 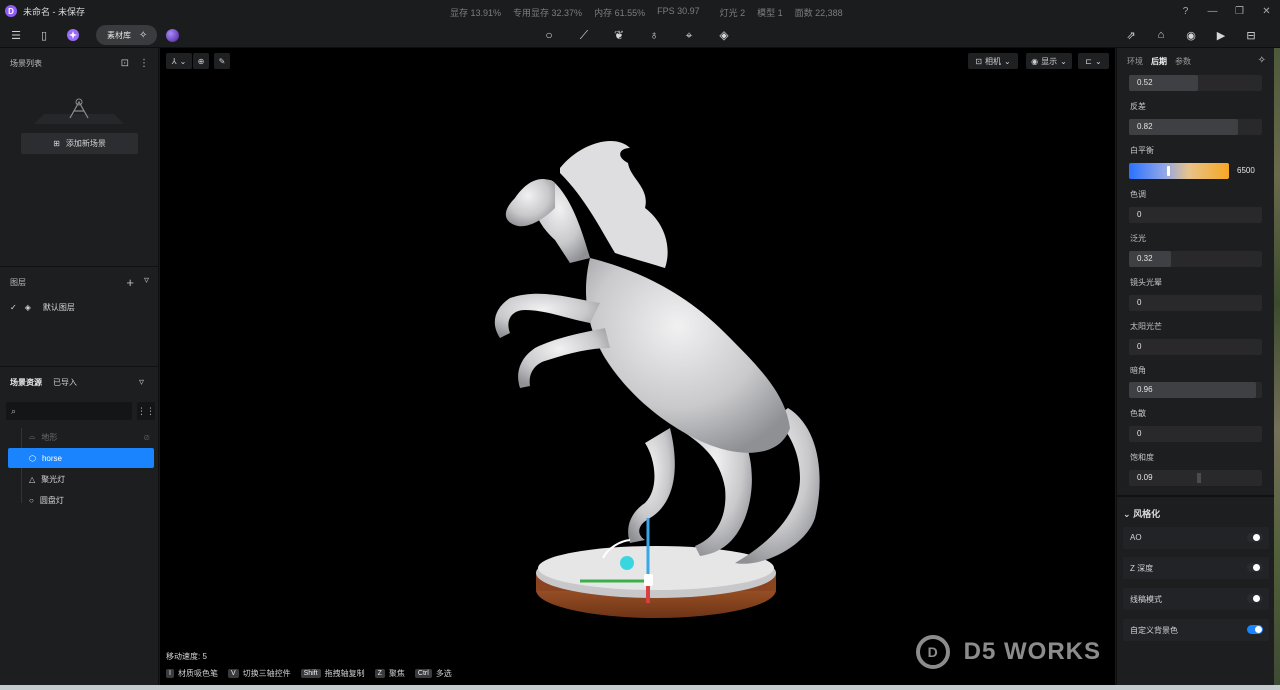 I want to click on search-icon: ⌕, so click(x=14, y=410).